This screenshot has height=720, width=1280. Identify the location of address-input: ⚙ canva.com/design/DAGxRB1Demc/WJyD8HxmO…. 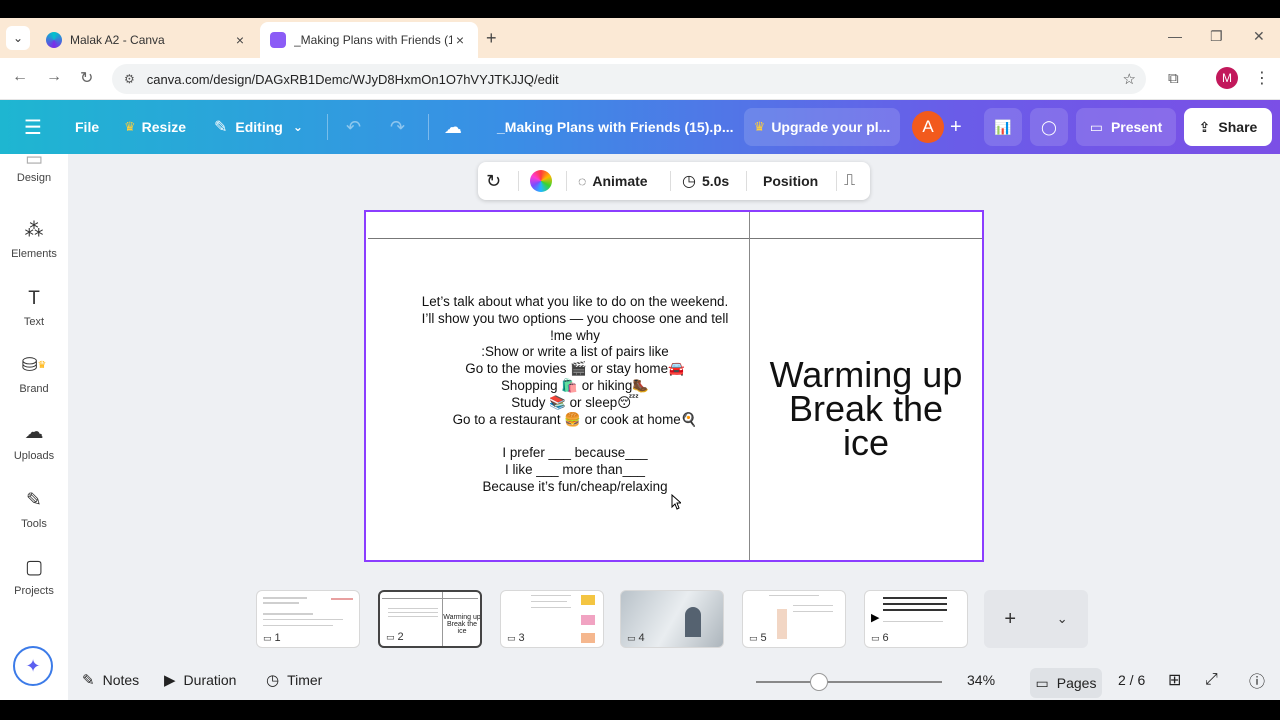
(629, 79).